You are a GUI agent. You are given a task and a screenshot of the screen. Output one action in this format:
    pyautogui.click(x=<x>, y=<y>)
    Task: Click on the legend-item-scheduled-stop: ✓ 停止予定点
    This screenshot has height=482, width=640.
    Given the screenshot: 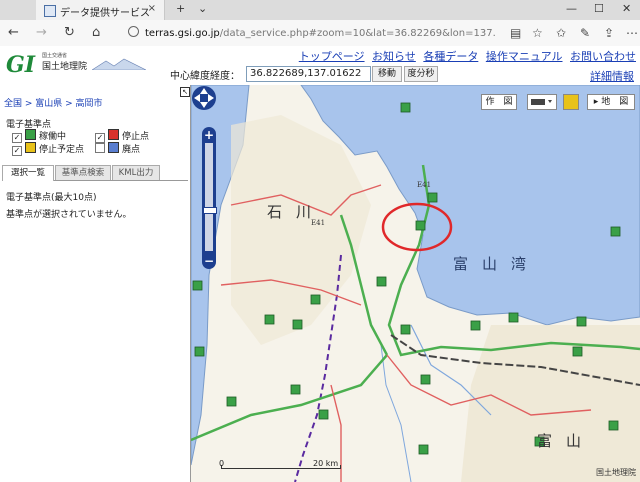 What is the action you would take?
    pyautogui.click(x=48, y=149)
    